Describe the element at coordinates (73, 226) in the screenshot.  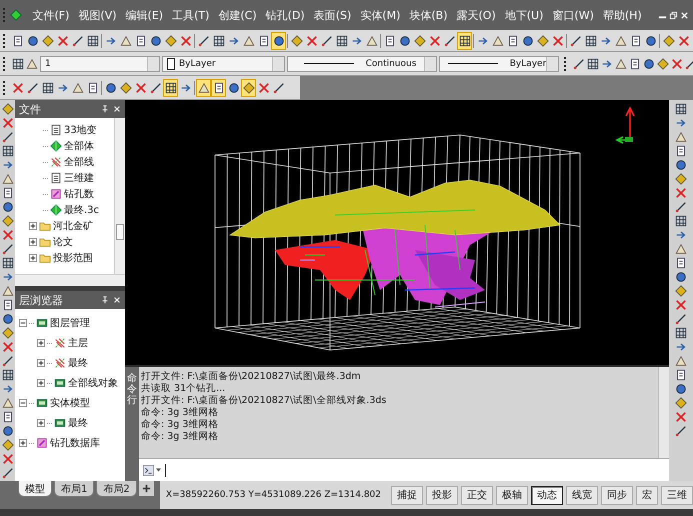
I see `tree-item: 河北金矿` at that location.